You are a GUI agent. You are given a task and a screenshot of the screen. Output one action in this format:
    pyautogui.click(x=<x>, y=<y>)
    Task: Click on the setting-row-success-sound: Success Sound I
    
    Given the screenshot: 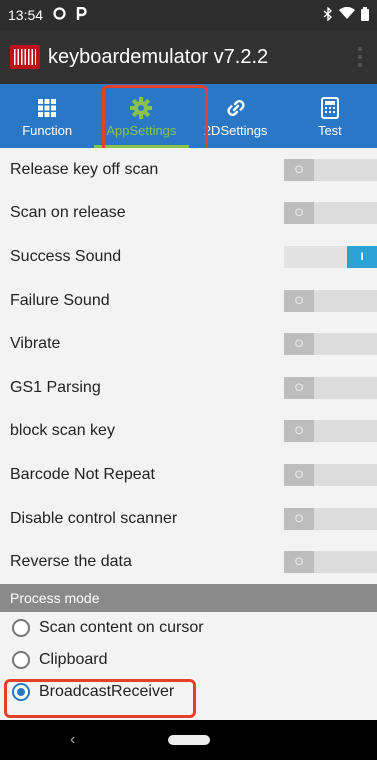 What is the action you would take?
    pyautogui.click(x=188, y=257)
    